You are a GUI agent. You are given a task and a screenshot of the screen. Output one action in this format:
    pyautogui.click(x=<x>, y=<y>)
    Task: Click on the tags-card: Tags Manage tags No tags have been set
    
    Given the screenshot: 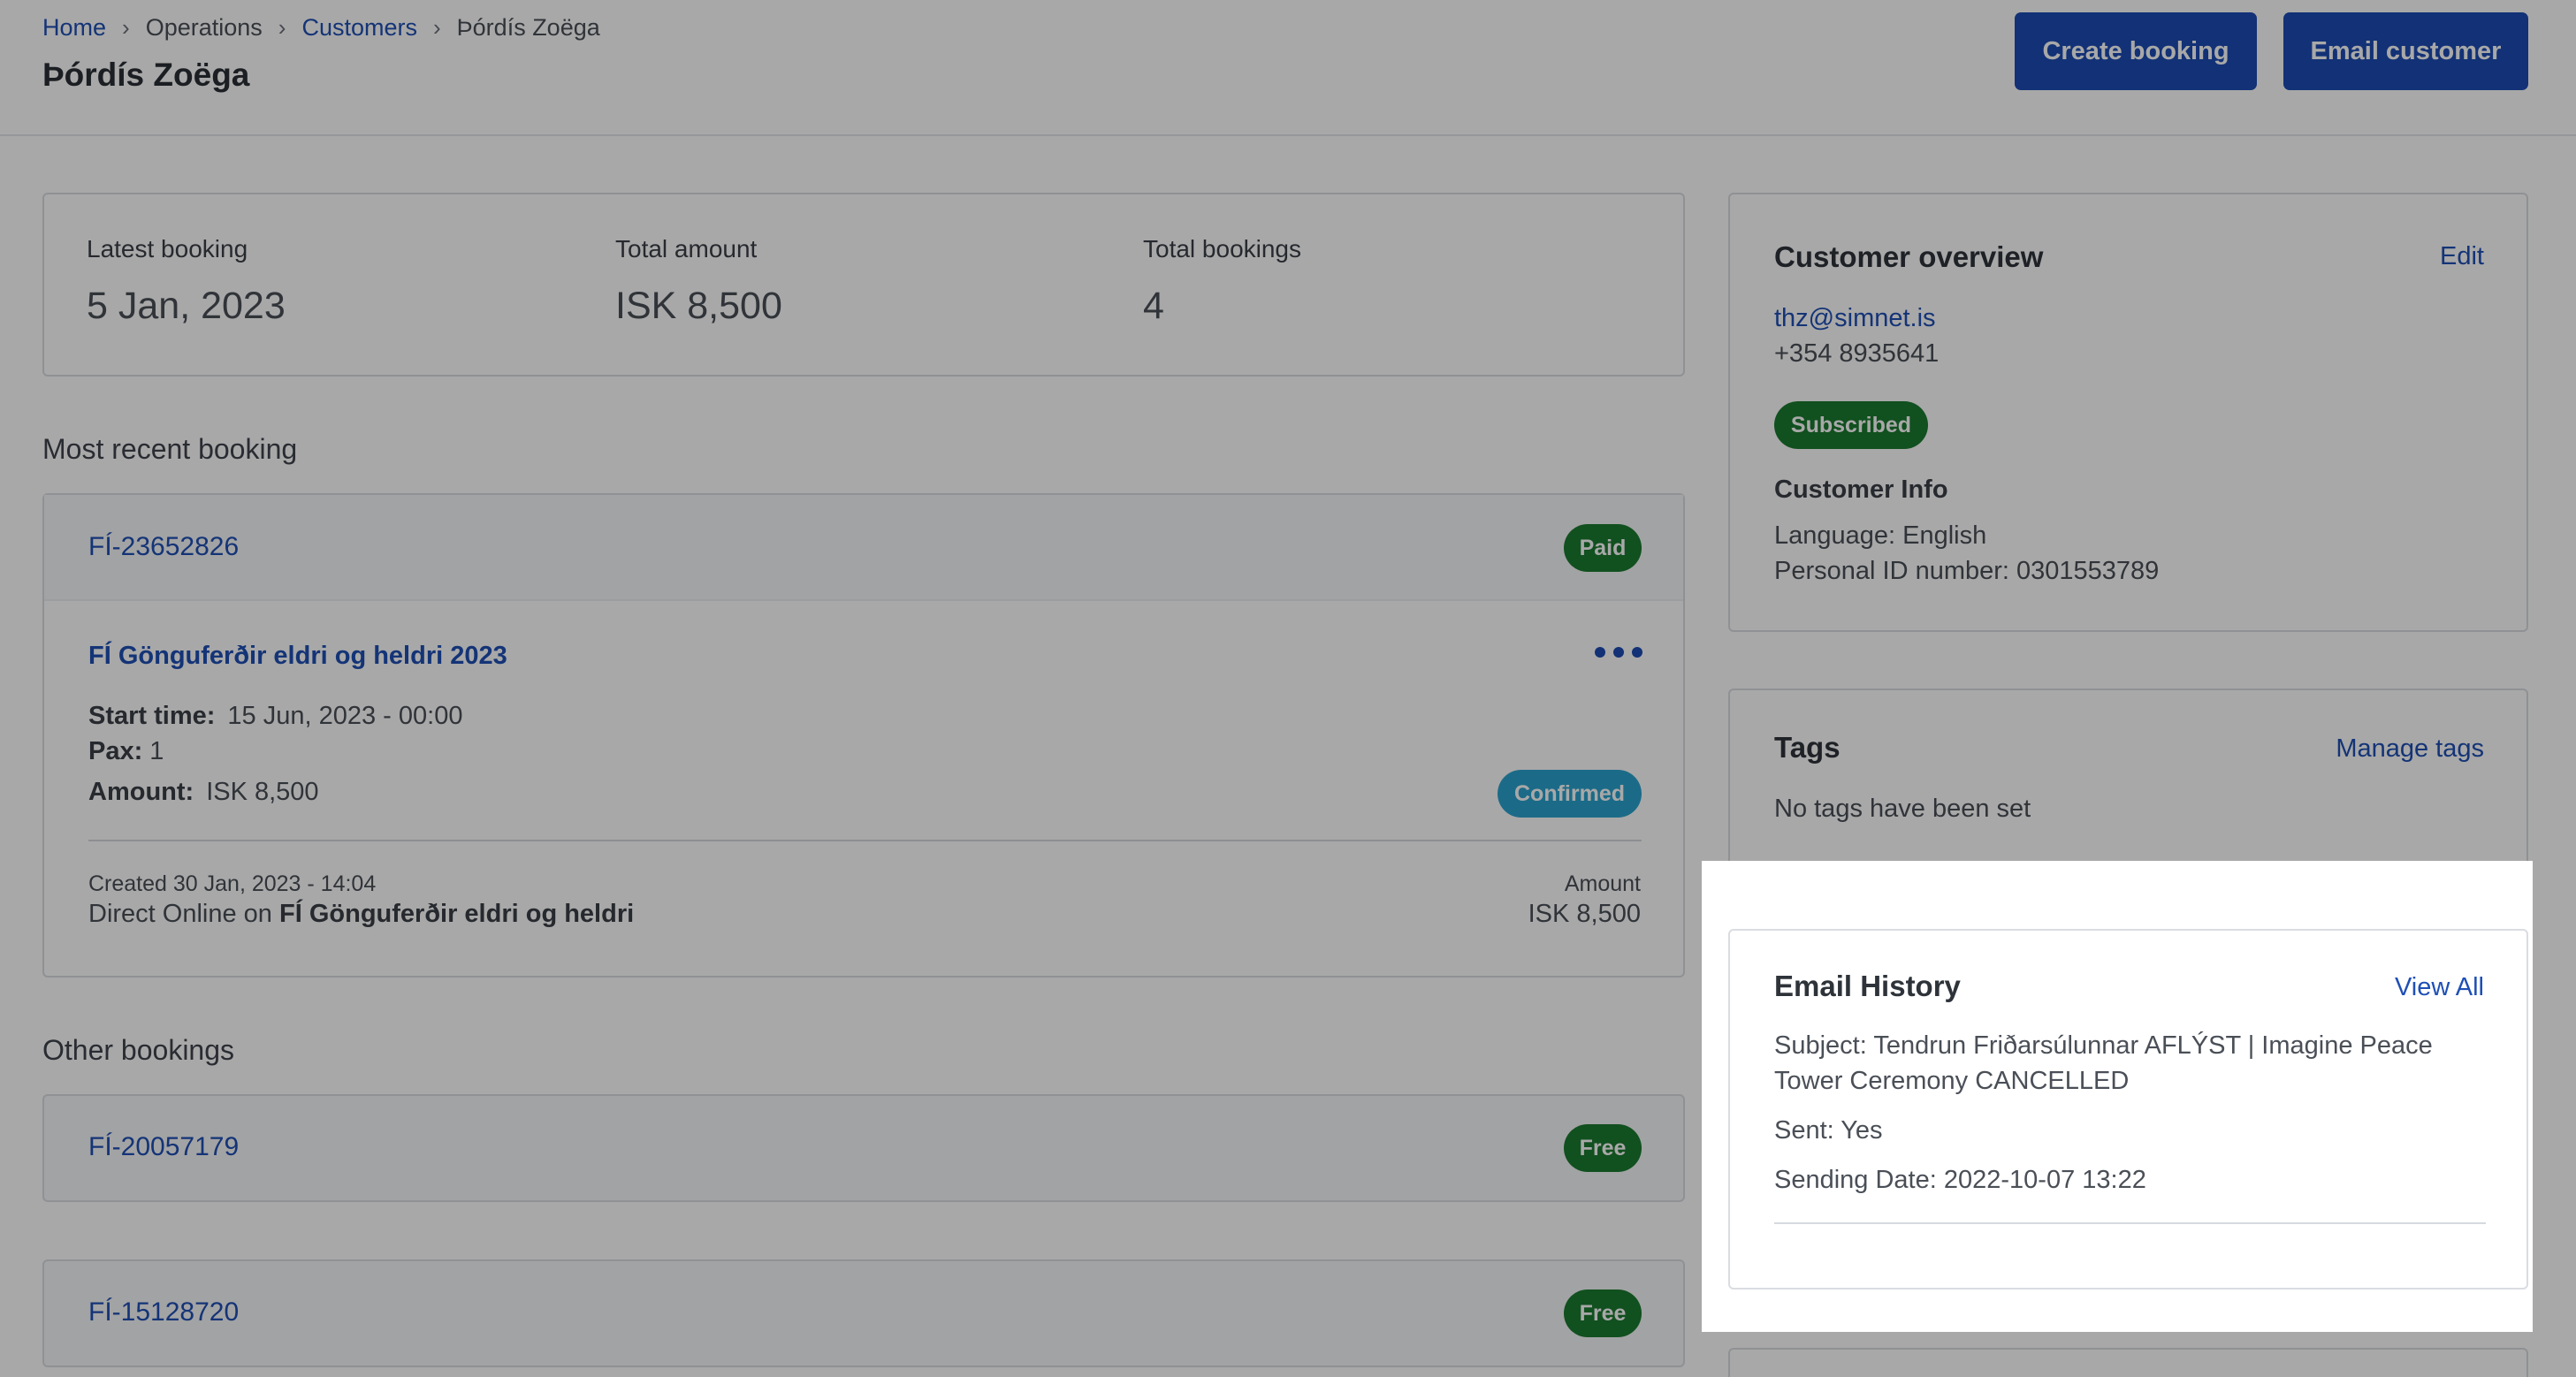 What is the action you would take?
    pyautogui.click(x=2128, y=779)
    